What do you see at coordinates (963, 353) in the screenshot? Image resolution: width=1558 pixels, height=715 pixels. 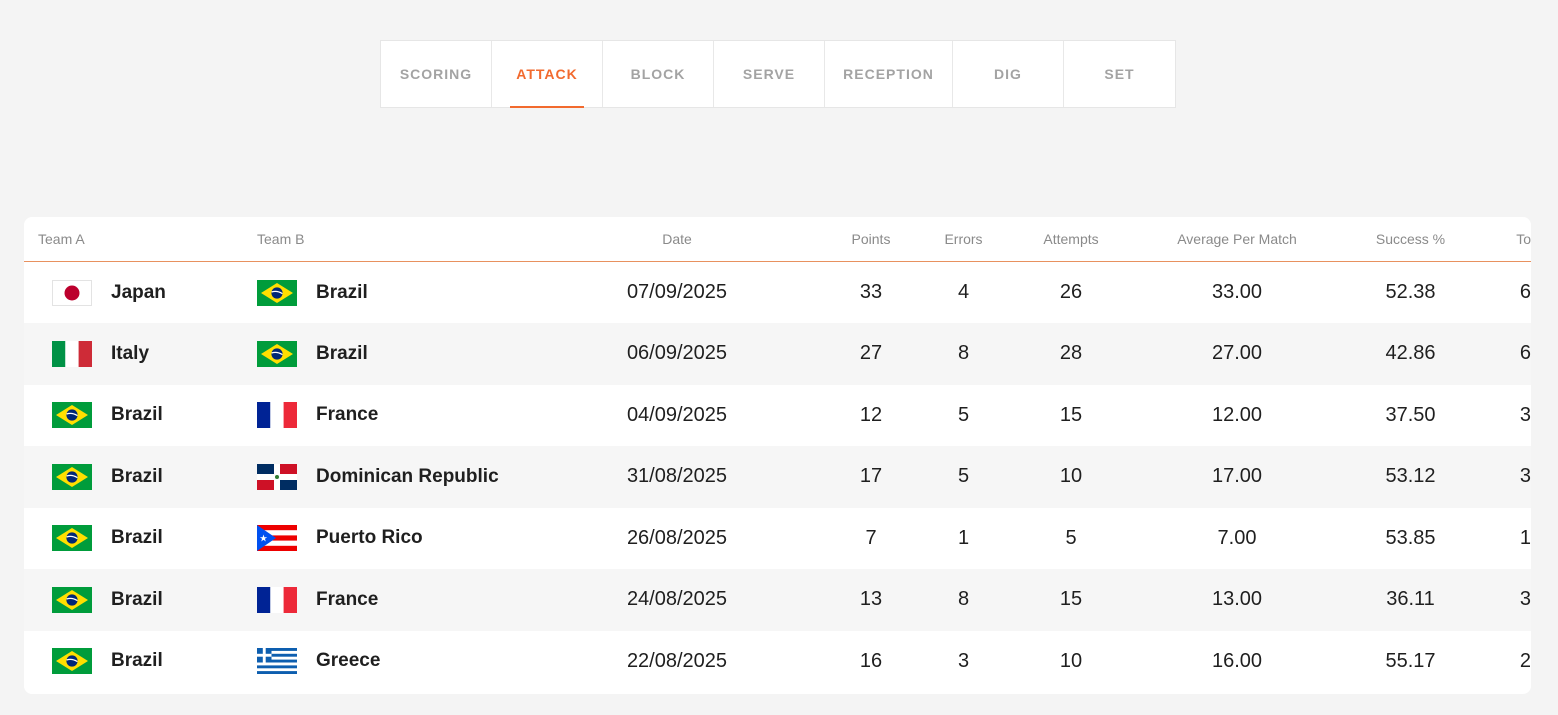 I see `errors-cell: 8` at bounding box center [963, 353].